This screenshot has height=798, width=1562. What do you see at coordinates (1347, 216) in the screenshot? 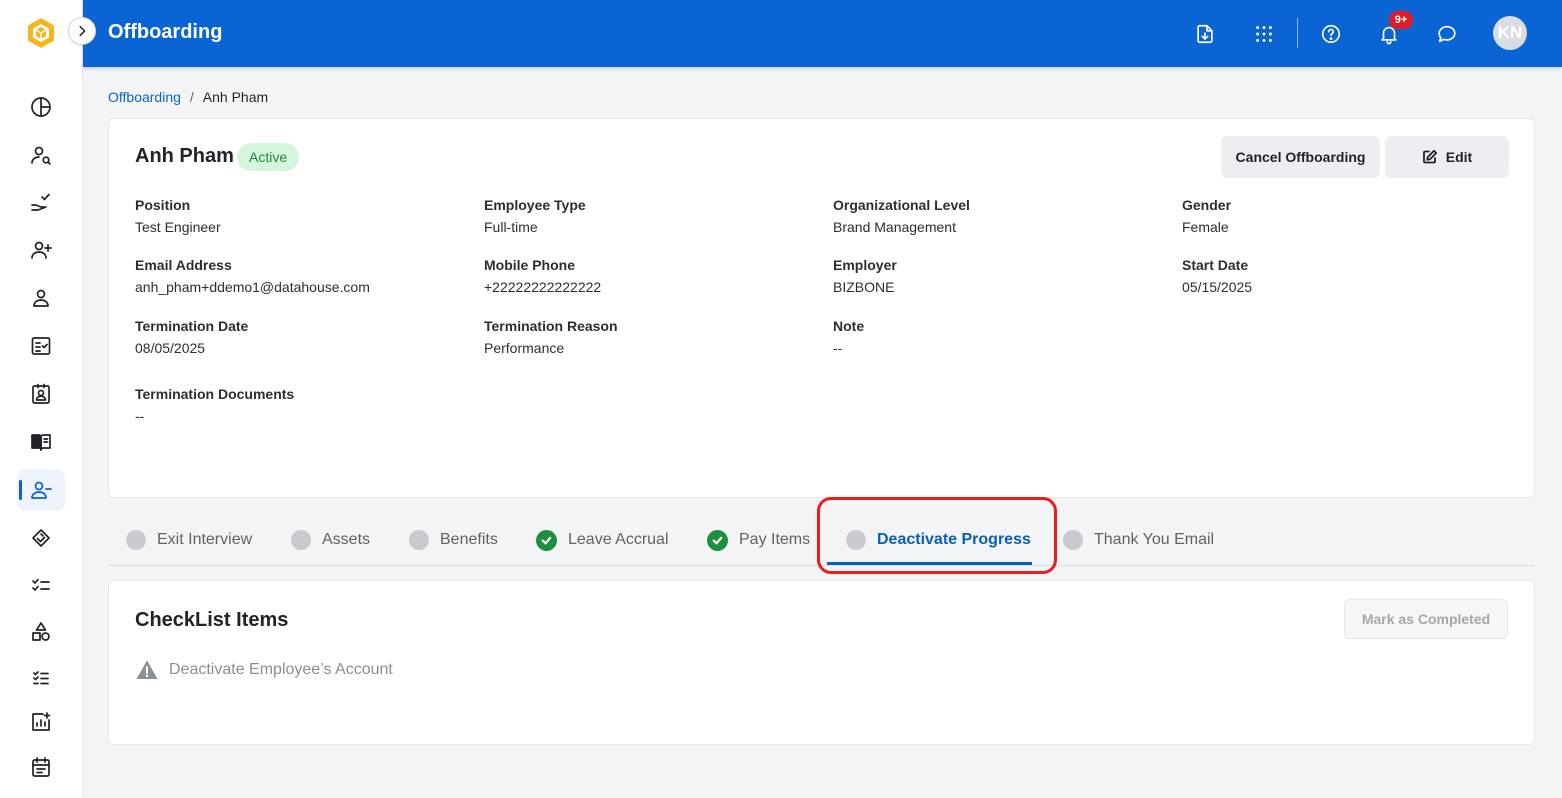
I see `field-gender: Gender Female` at bounding box center [1347, 216].